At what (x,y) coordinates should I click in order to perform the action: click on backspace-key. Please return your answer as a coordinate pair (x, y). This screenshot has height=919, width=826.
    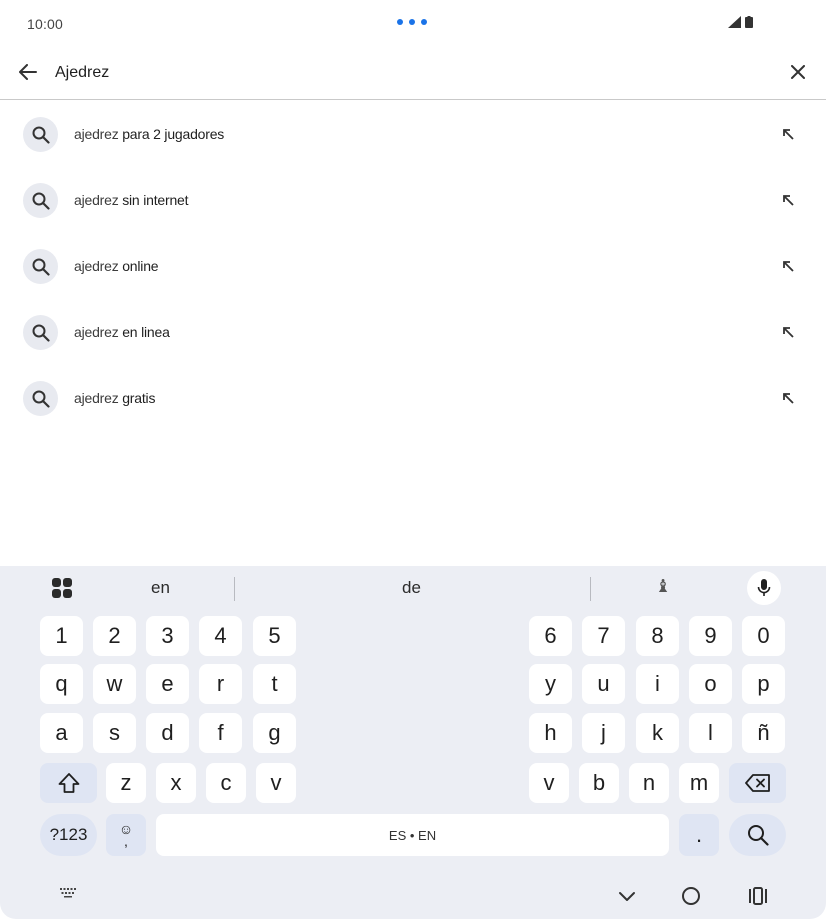
    Looking at the image, I should click on (757, 783).